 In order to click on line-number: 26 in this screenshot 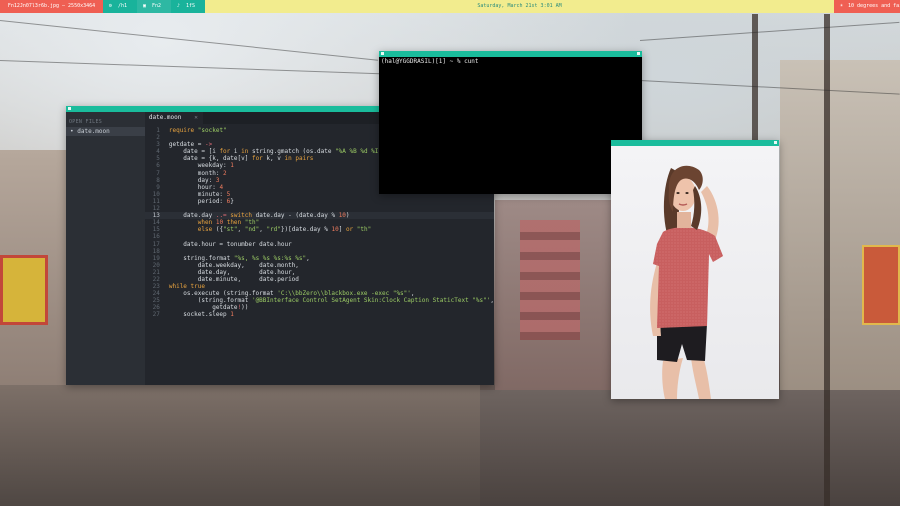, I will do `click(156, 308)`.